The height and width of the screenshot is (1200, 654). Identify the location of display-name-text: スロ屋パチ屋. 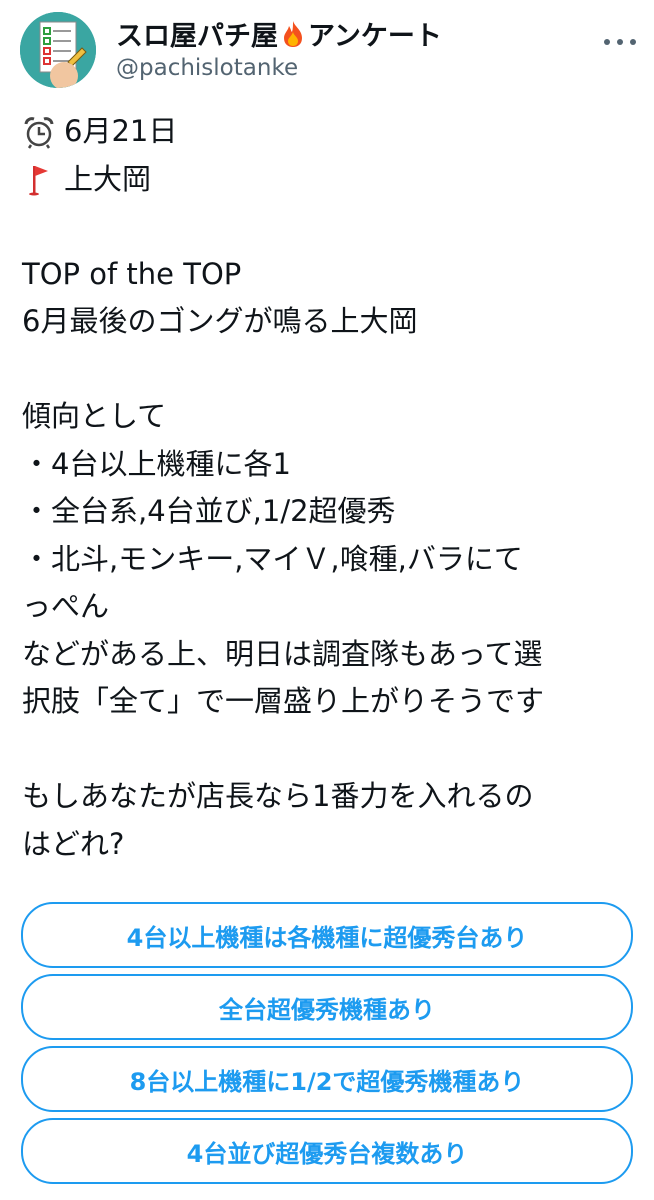
(197, 36).